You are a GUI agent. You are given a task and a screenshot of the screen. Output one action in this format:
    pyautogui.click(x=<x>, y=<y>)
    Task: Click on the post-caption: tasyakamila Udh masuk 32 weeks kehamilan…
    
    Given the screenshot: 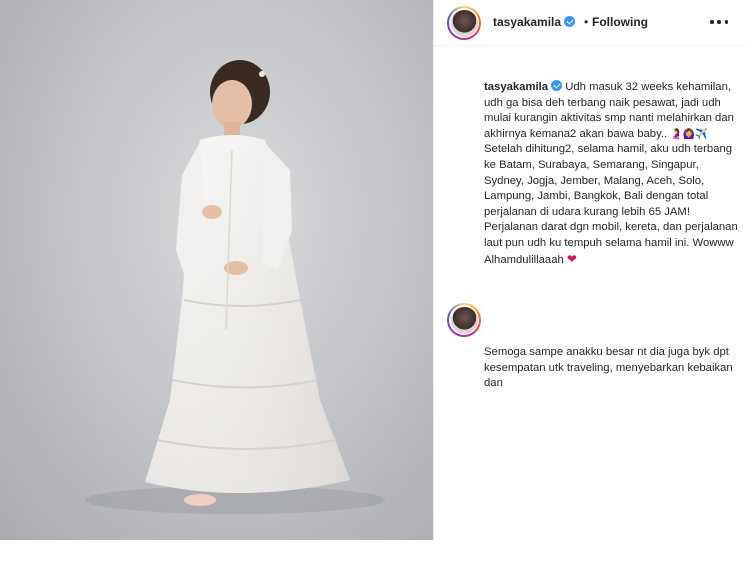 What is the action you would take?
    pyautogui.click(x=612, y=174)
    